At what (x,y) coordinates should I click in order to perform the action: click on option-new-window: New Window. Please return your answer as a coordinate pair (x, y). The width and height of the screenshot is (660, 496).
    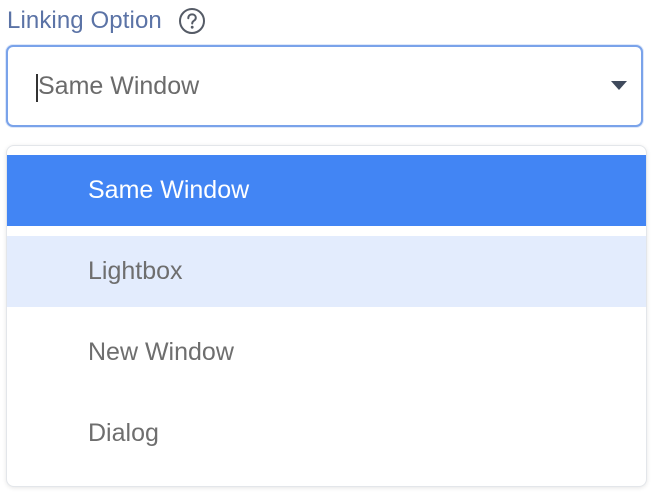
    Looking at the image, I should click on (326, 352).